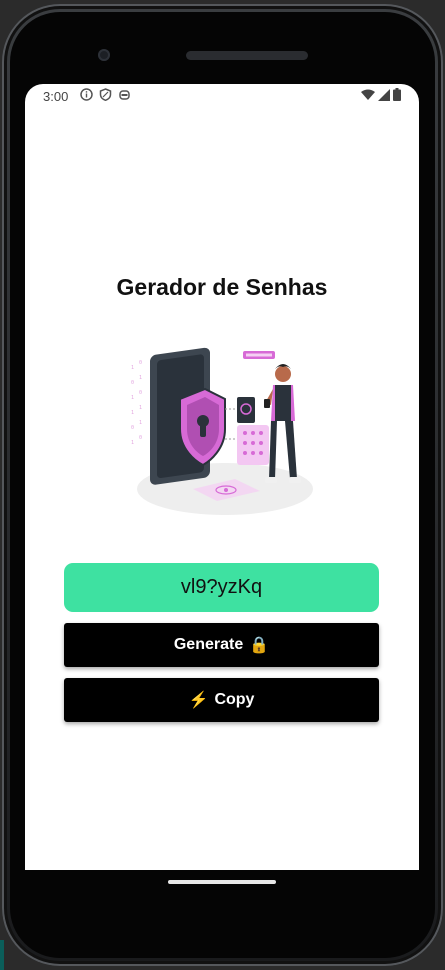 Image resolution: width=445 pixels, height=970 pixels. I want to click on info-icon, so click(86, 96).